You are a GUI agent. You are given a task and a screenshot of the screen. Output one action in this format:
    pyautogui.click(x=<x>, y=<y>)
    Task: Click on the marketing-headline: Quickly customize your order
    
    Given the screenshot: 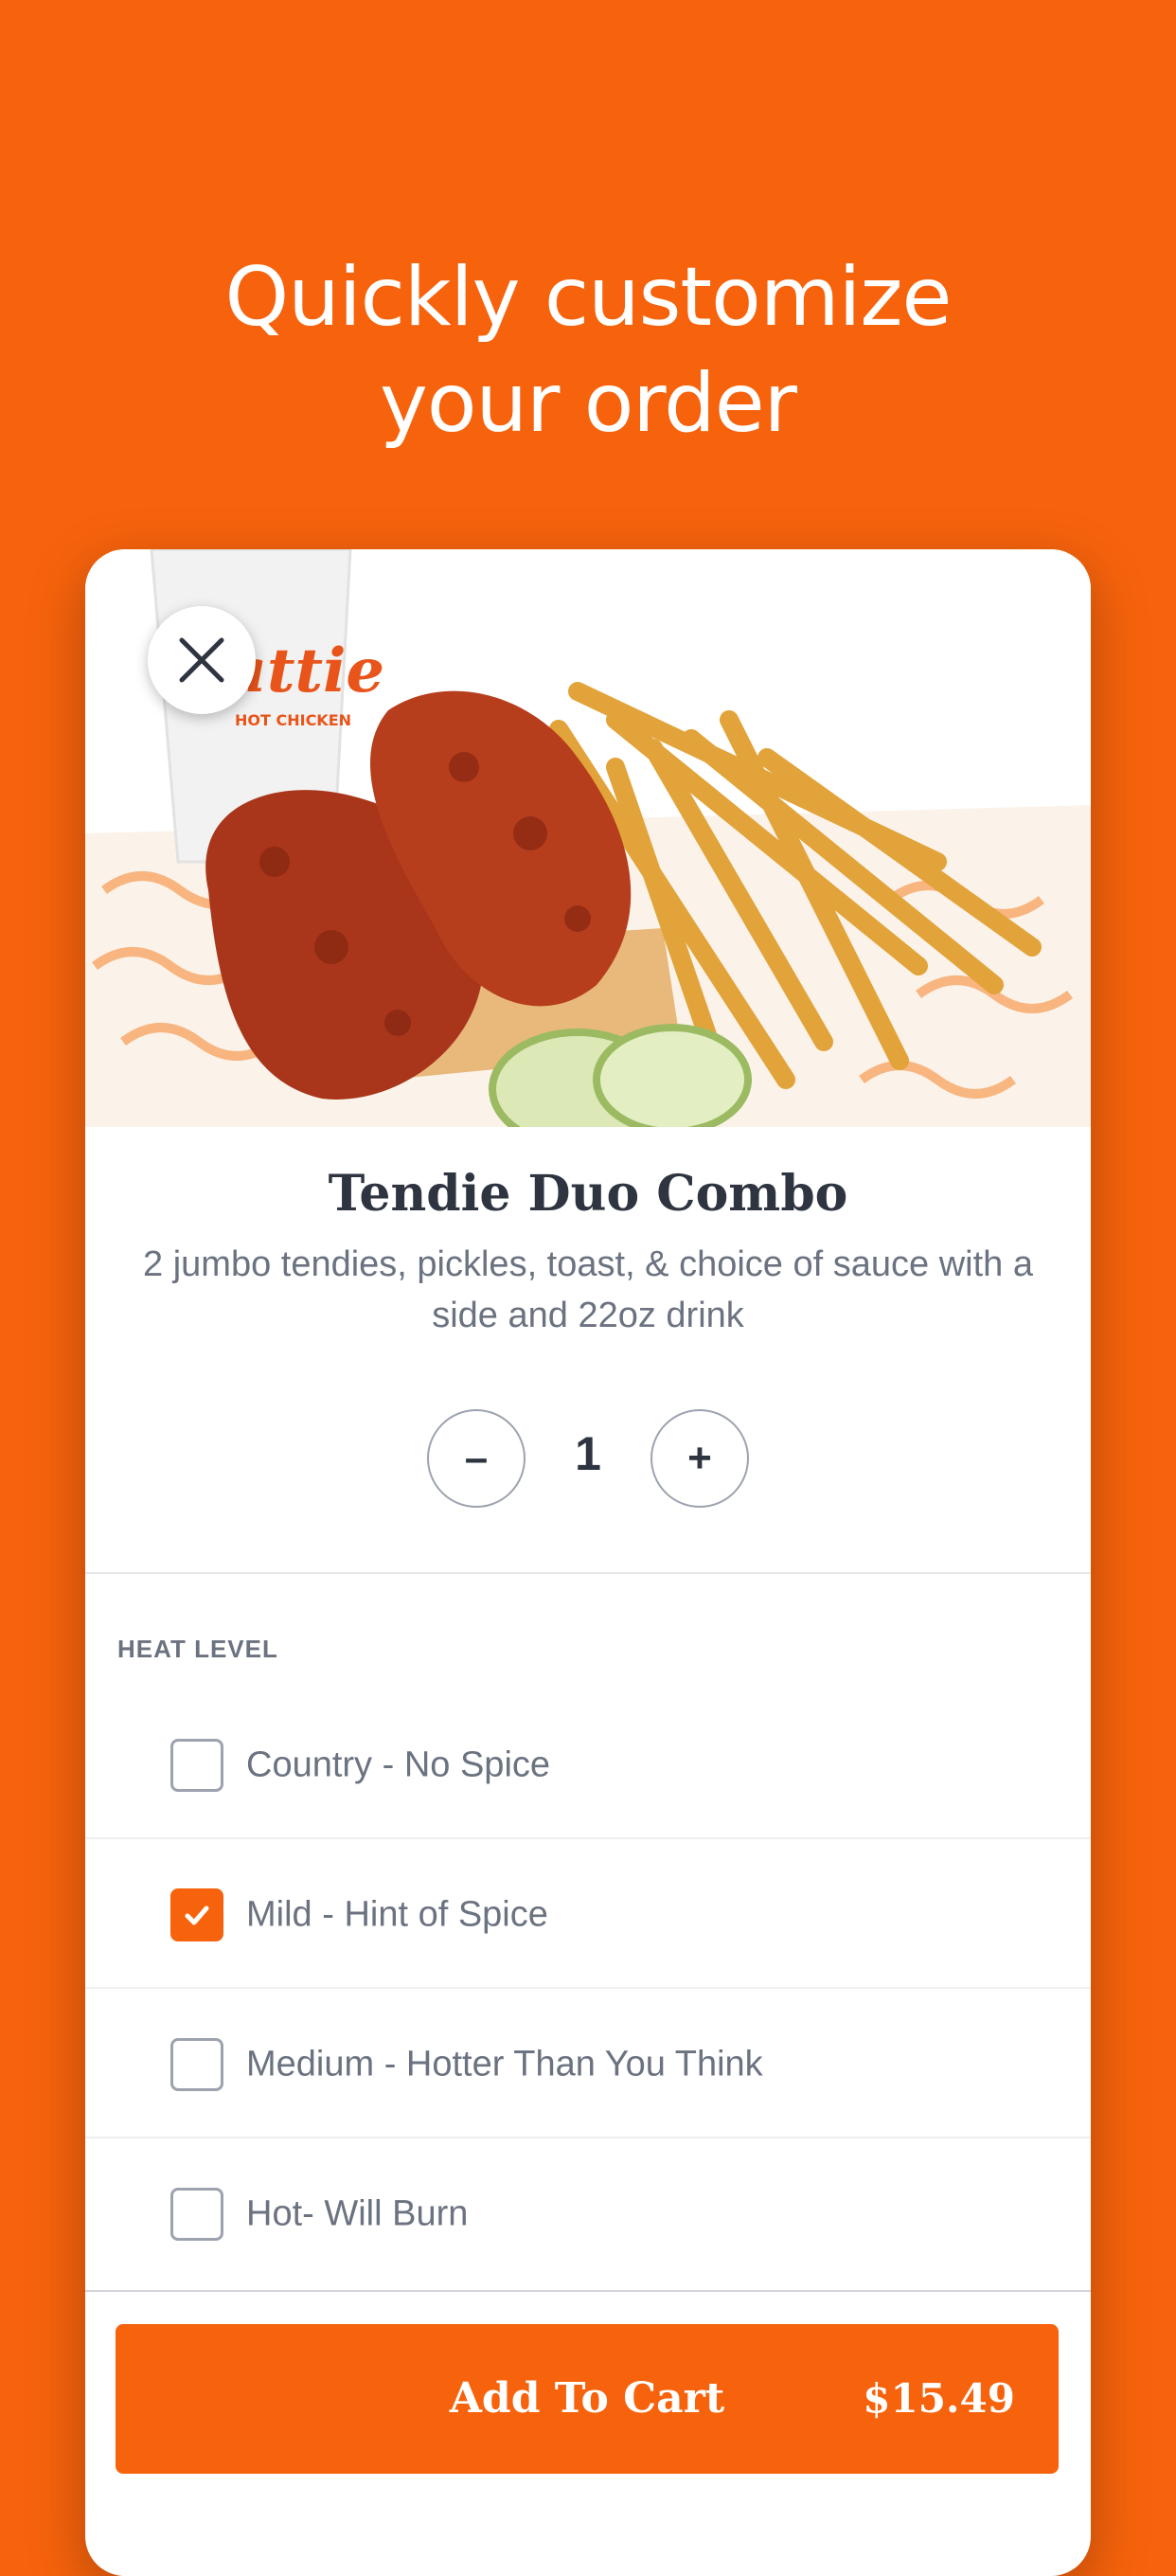 What is the action you would take?
    pyautogui.click(x=588, y=350)
    